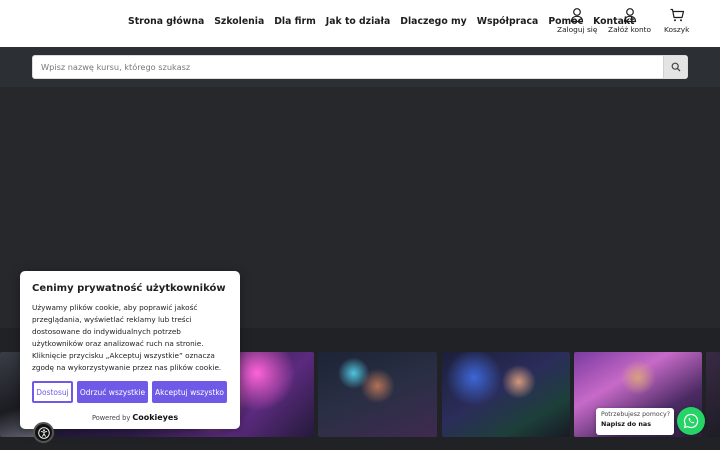 This screenshot has width=720, height=450. Describe the element at coordinates (677, 29) in the screenshot. I see `cart-label: Koszyk` at that location.